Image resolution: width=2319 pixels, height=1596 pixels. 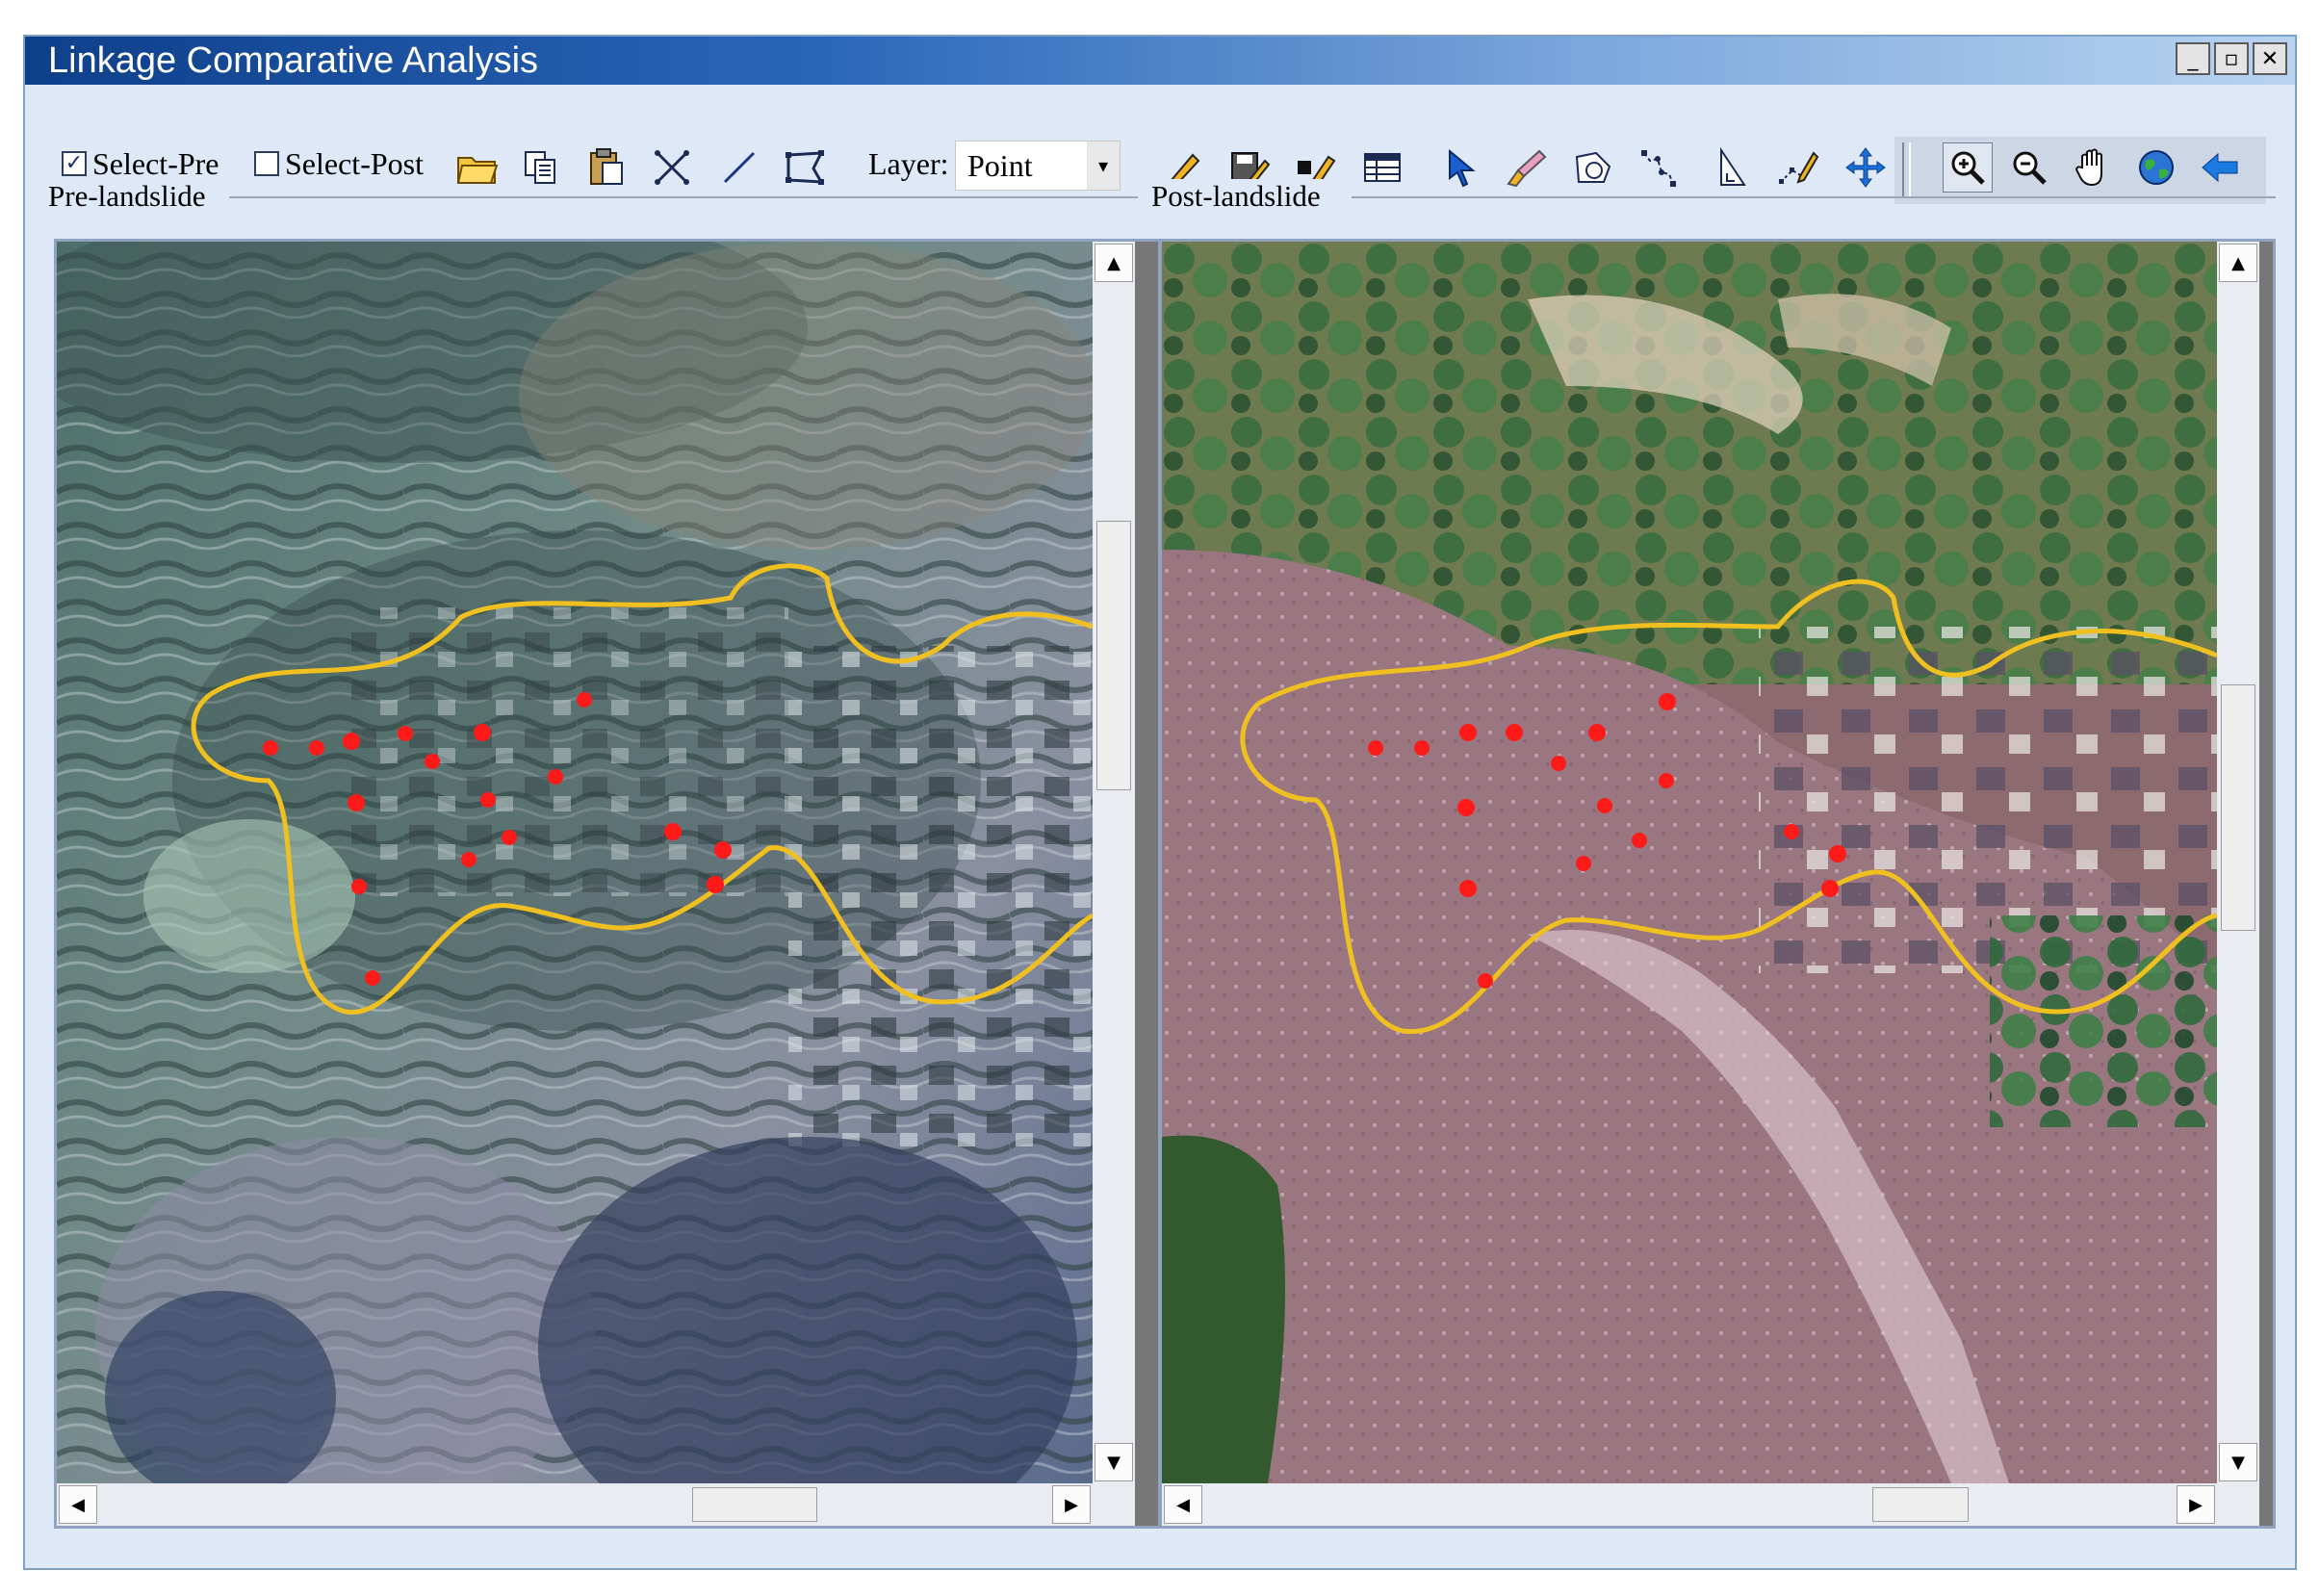 What do you see at coordinates (74, 163) in the screenshot?
I see `select-pre-check-icon: ✓` at bounding box center [74, 163].